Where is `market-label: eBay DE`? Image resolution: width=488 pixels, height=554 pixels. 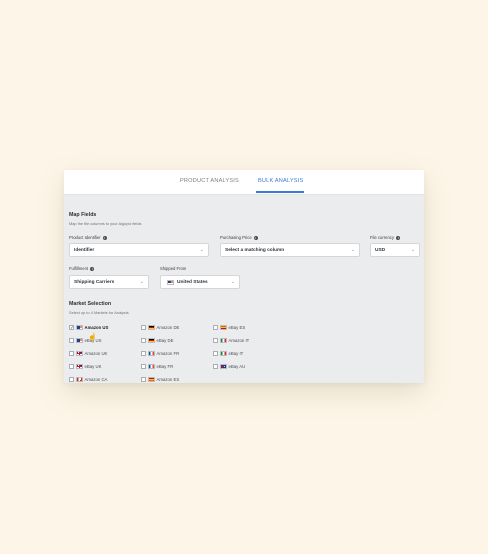 market-label: eBay DE is located at coordinates (165, 340).